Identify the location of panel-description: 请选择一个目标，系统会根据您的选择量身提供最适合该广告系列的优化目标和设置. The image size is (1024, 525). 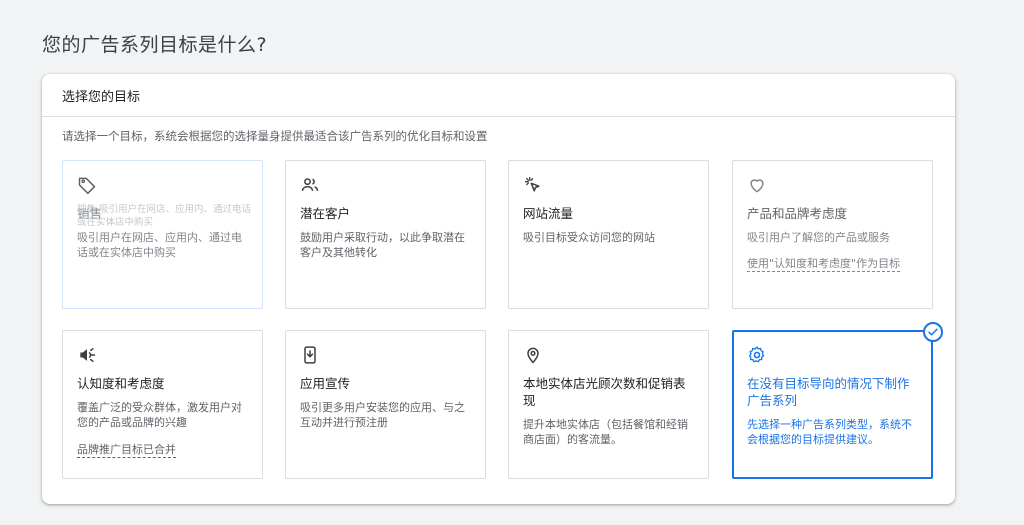
(275, 136).